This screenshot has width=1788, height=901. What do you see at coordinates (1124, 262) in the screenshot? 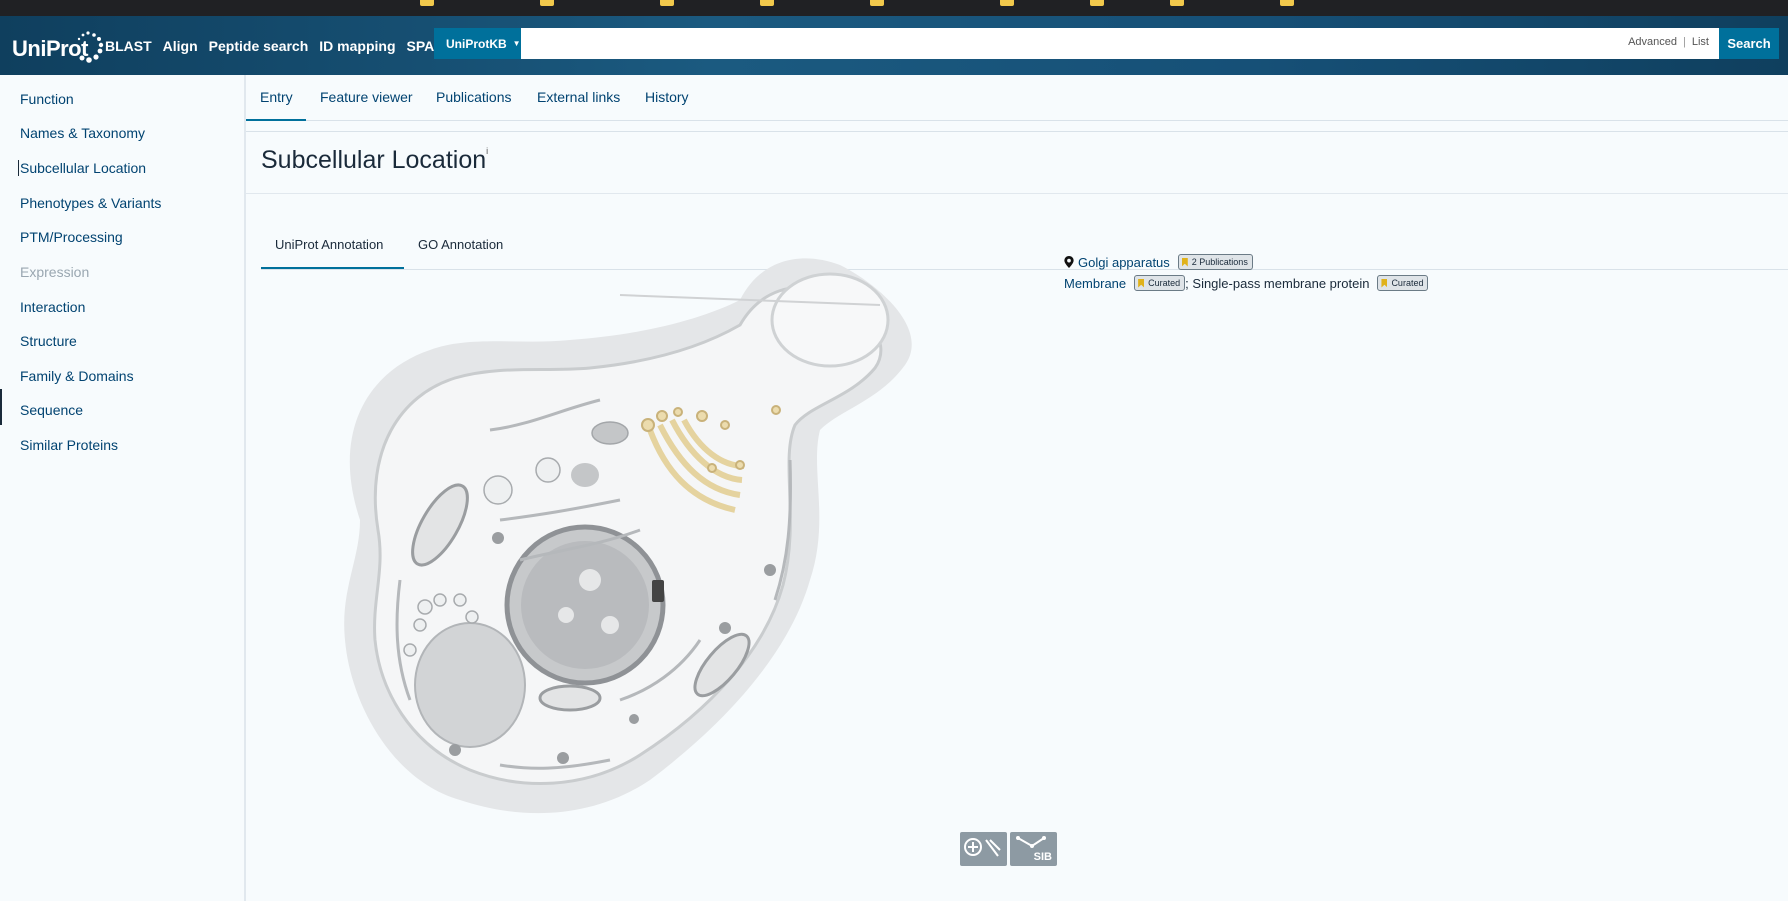
I see `location-link-golgi: Golgi apparatus` at bounding box center [1124, 262].